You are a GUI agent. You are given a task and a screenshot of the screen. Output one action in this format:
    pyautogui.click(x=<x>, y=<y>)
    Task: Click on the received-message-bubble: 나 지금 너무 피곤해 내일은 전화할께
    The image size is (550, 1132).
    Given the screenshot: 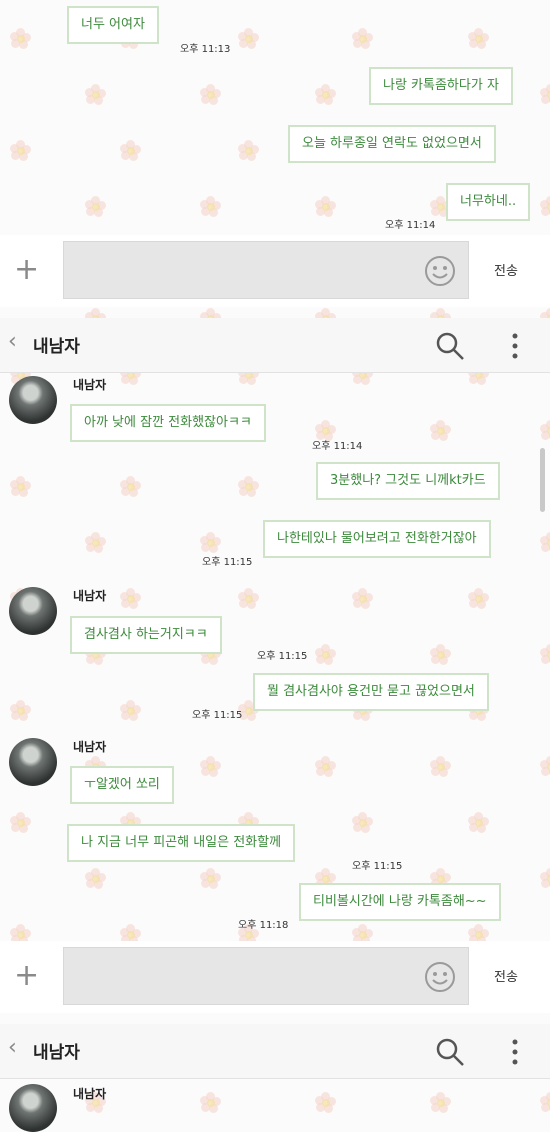 What is the action you would take?
    pyautogui.click(x=181, y=843)
    